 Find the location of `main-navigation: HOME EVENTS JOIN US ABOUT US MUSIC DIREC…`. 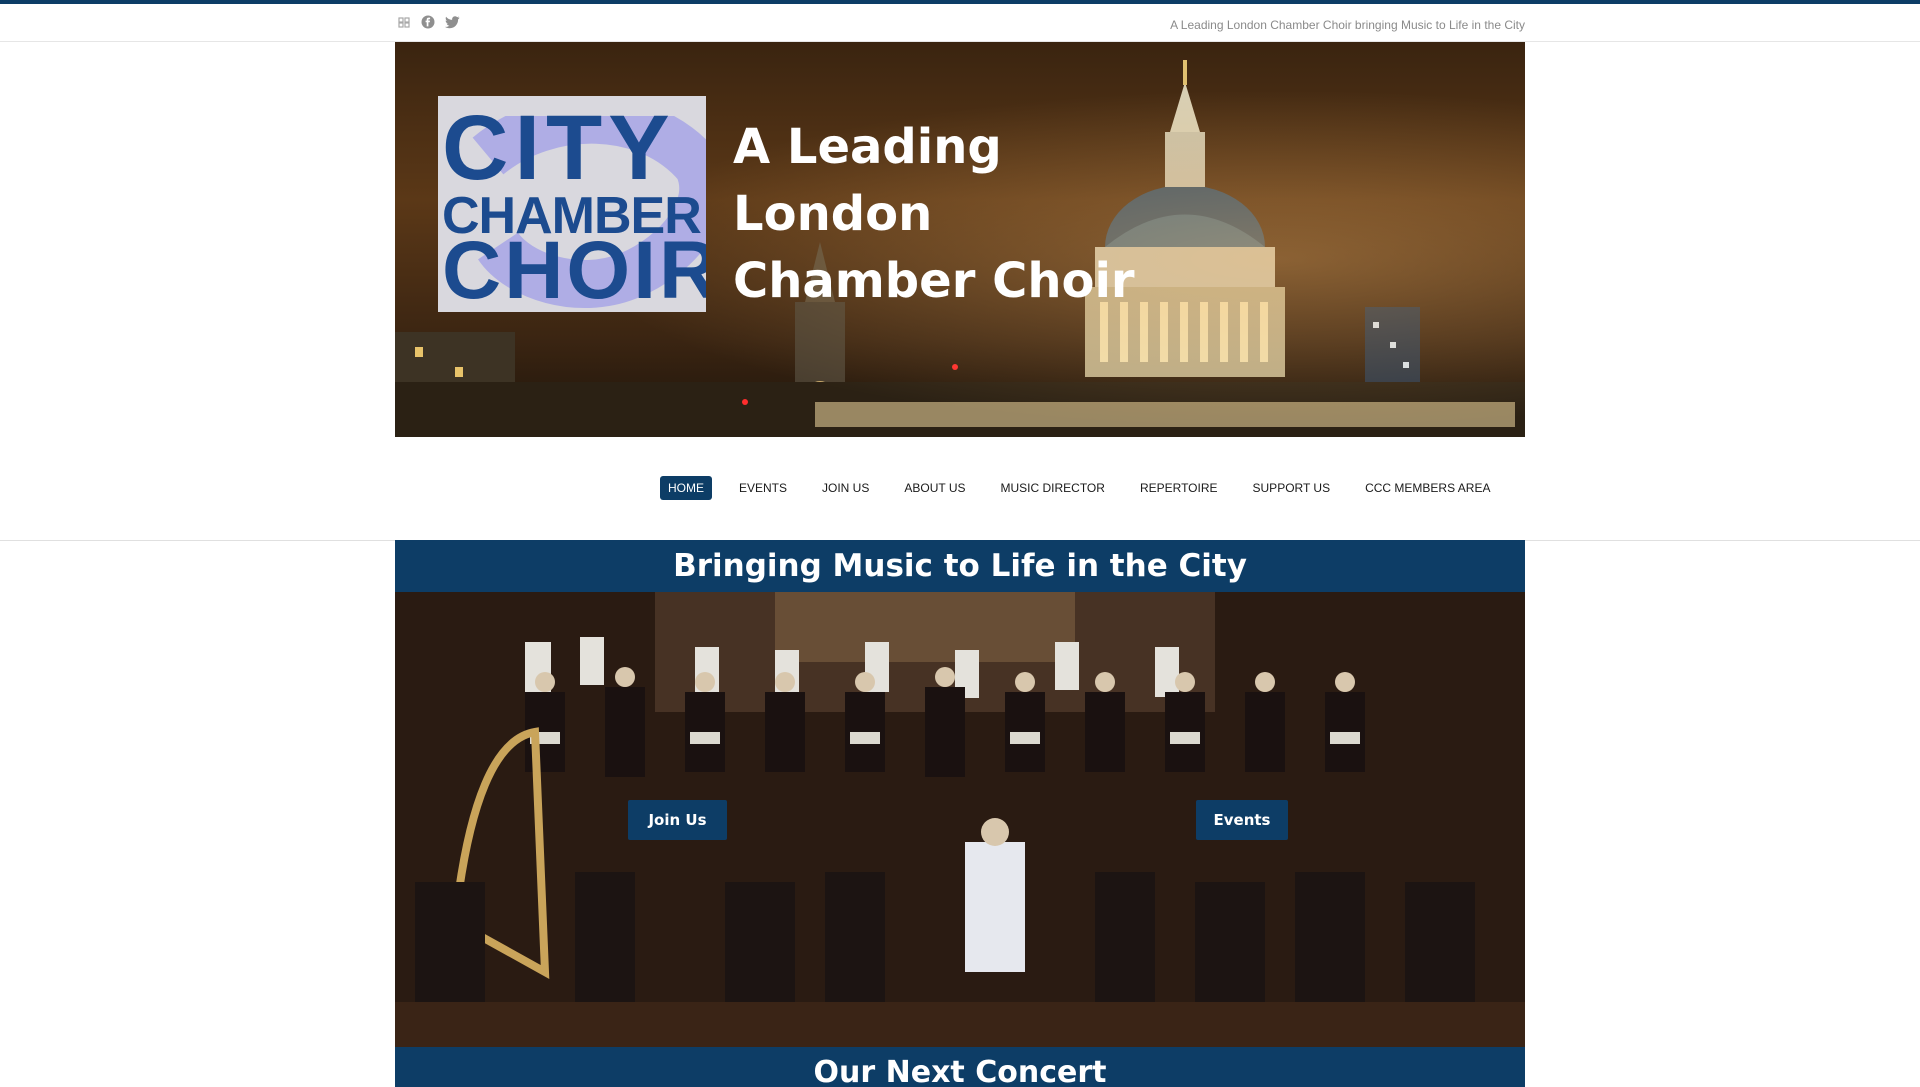

main-navigation: HOME EVENTS JOIN US ABOUT US MUSIC DIREC… is located at coordinates (1088, 488).